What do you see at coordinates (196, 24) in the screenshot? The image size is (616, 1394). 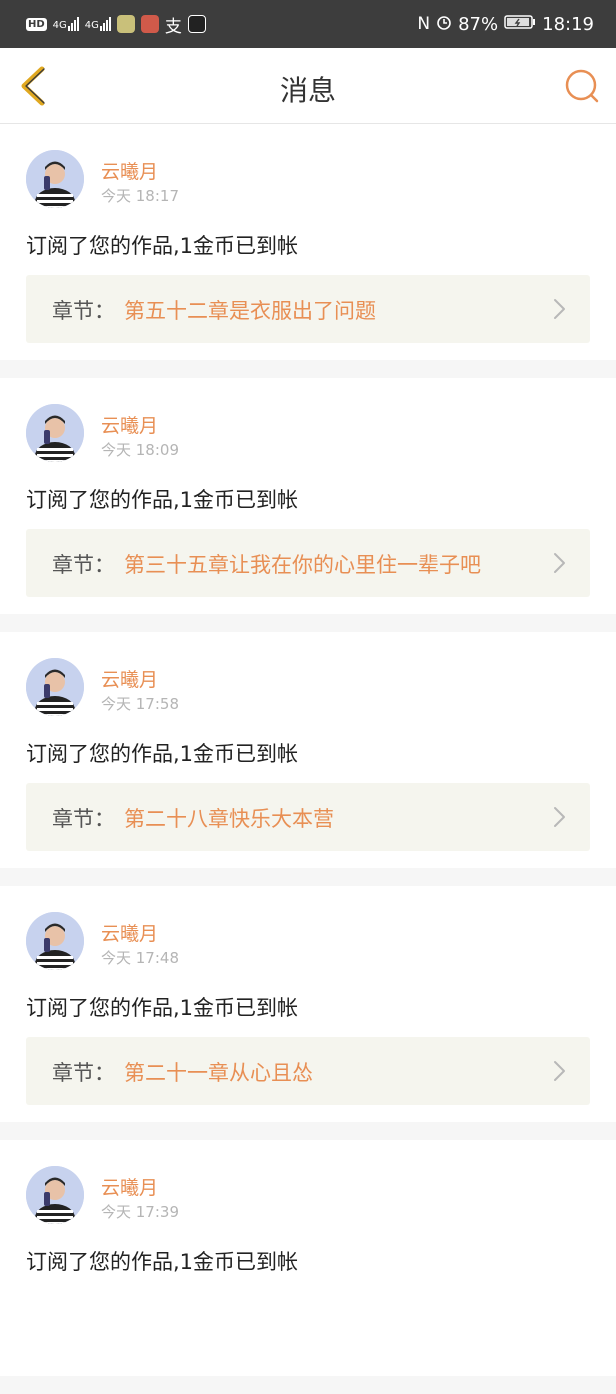 I see `tiktok-icon` at bounding box center [196, 24].